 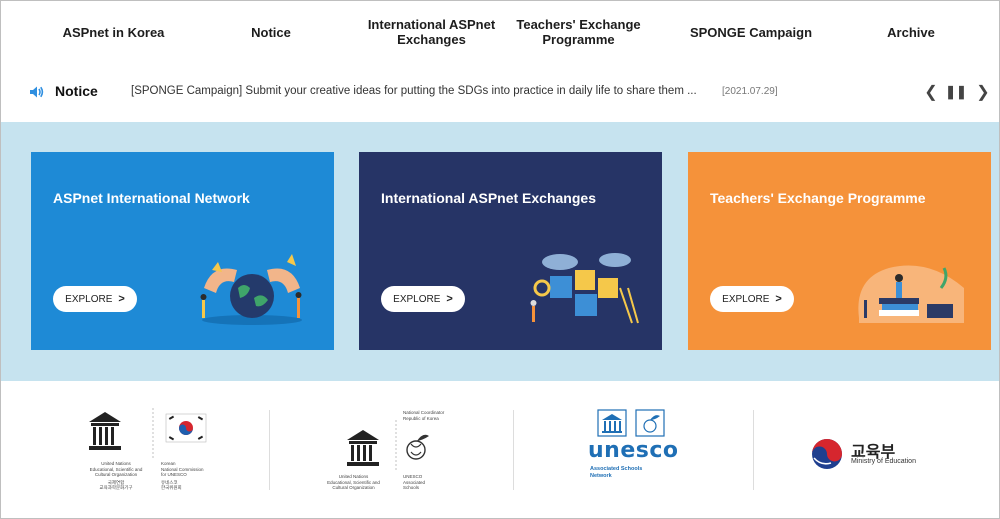 What do you see at coordinates (883, 461) in the screenshot?
I see `moe-english-name: Ministry of Education` at bounding box center [883, 461].